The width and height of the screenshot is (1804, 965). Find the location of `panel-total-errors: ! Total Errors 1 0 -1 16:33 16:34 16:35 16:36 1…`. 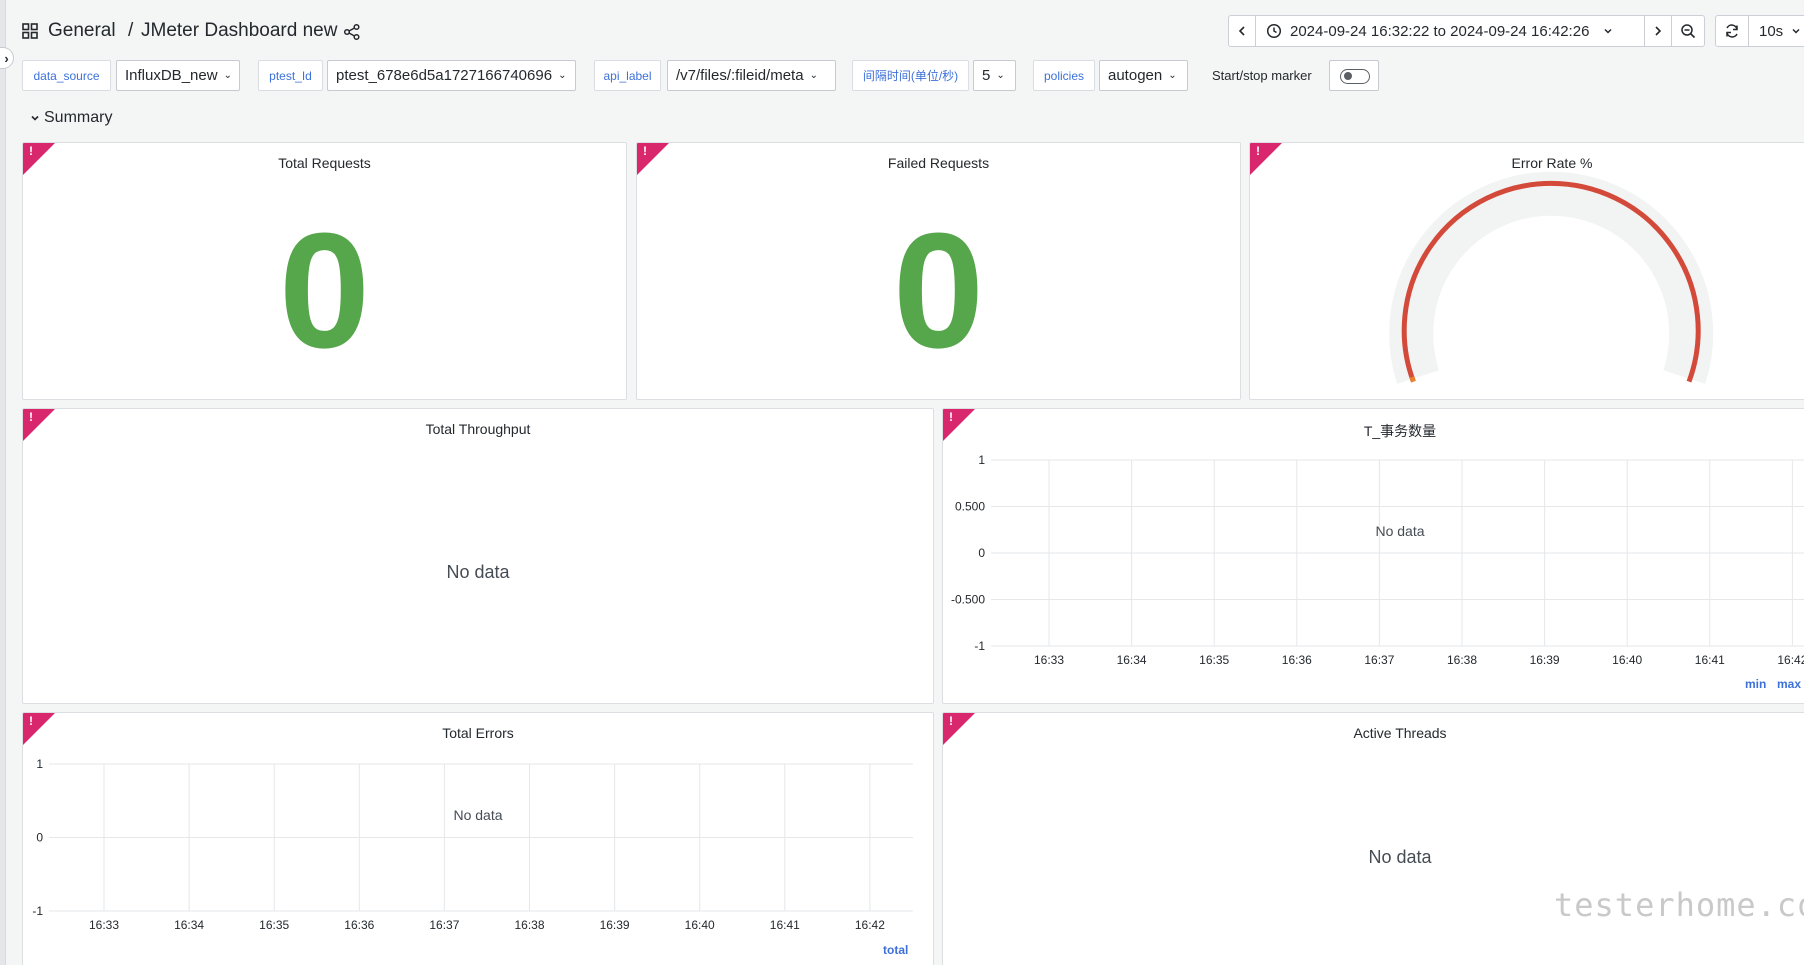

panel-total-errors: ! Total Errors 1 0 -1 16:33 16:34 16:35 16:36 1… is located at coordinates (478, 838).